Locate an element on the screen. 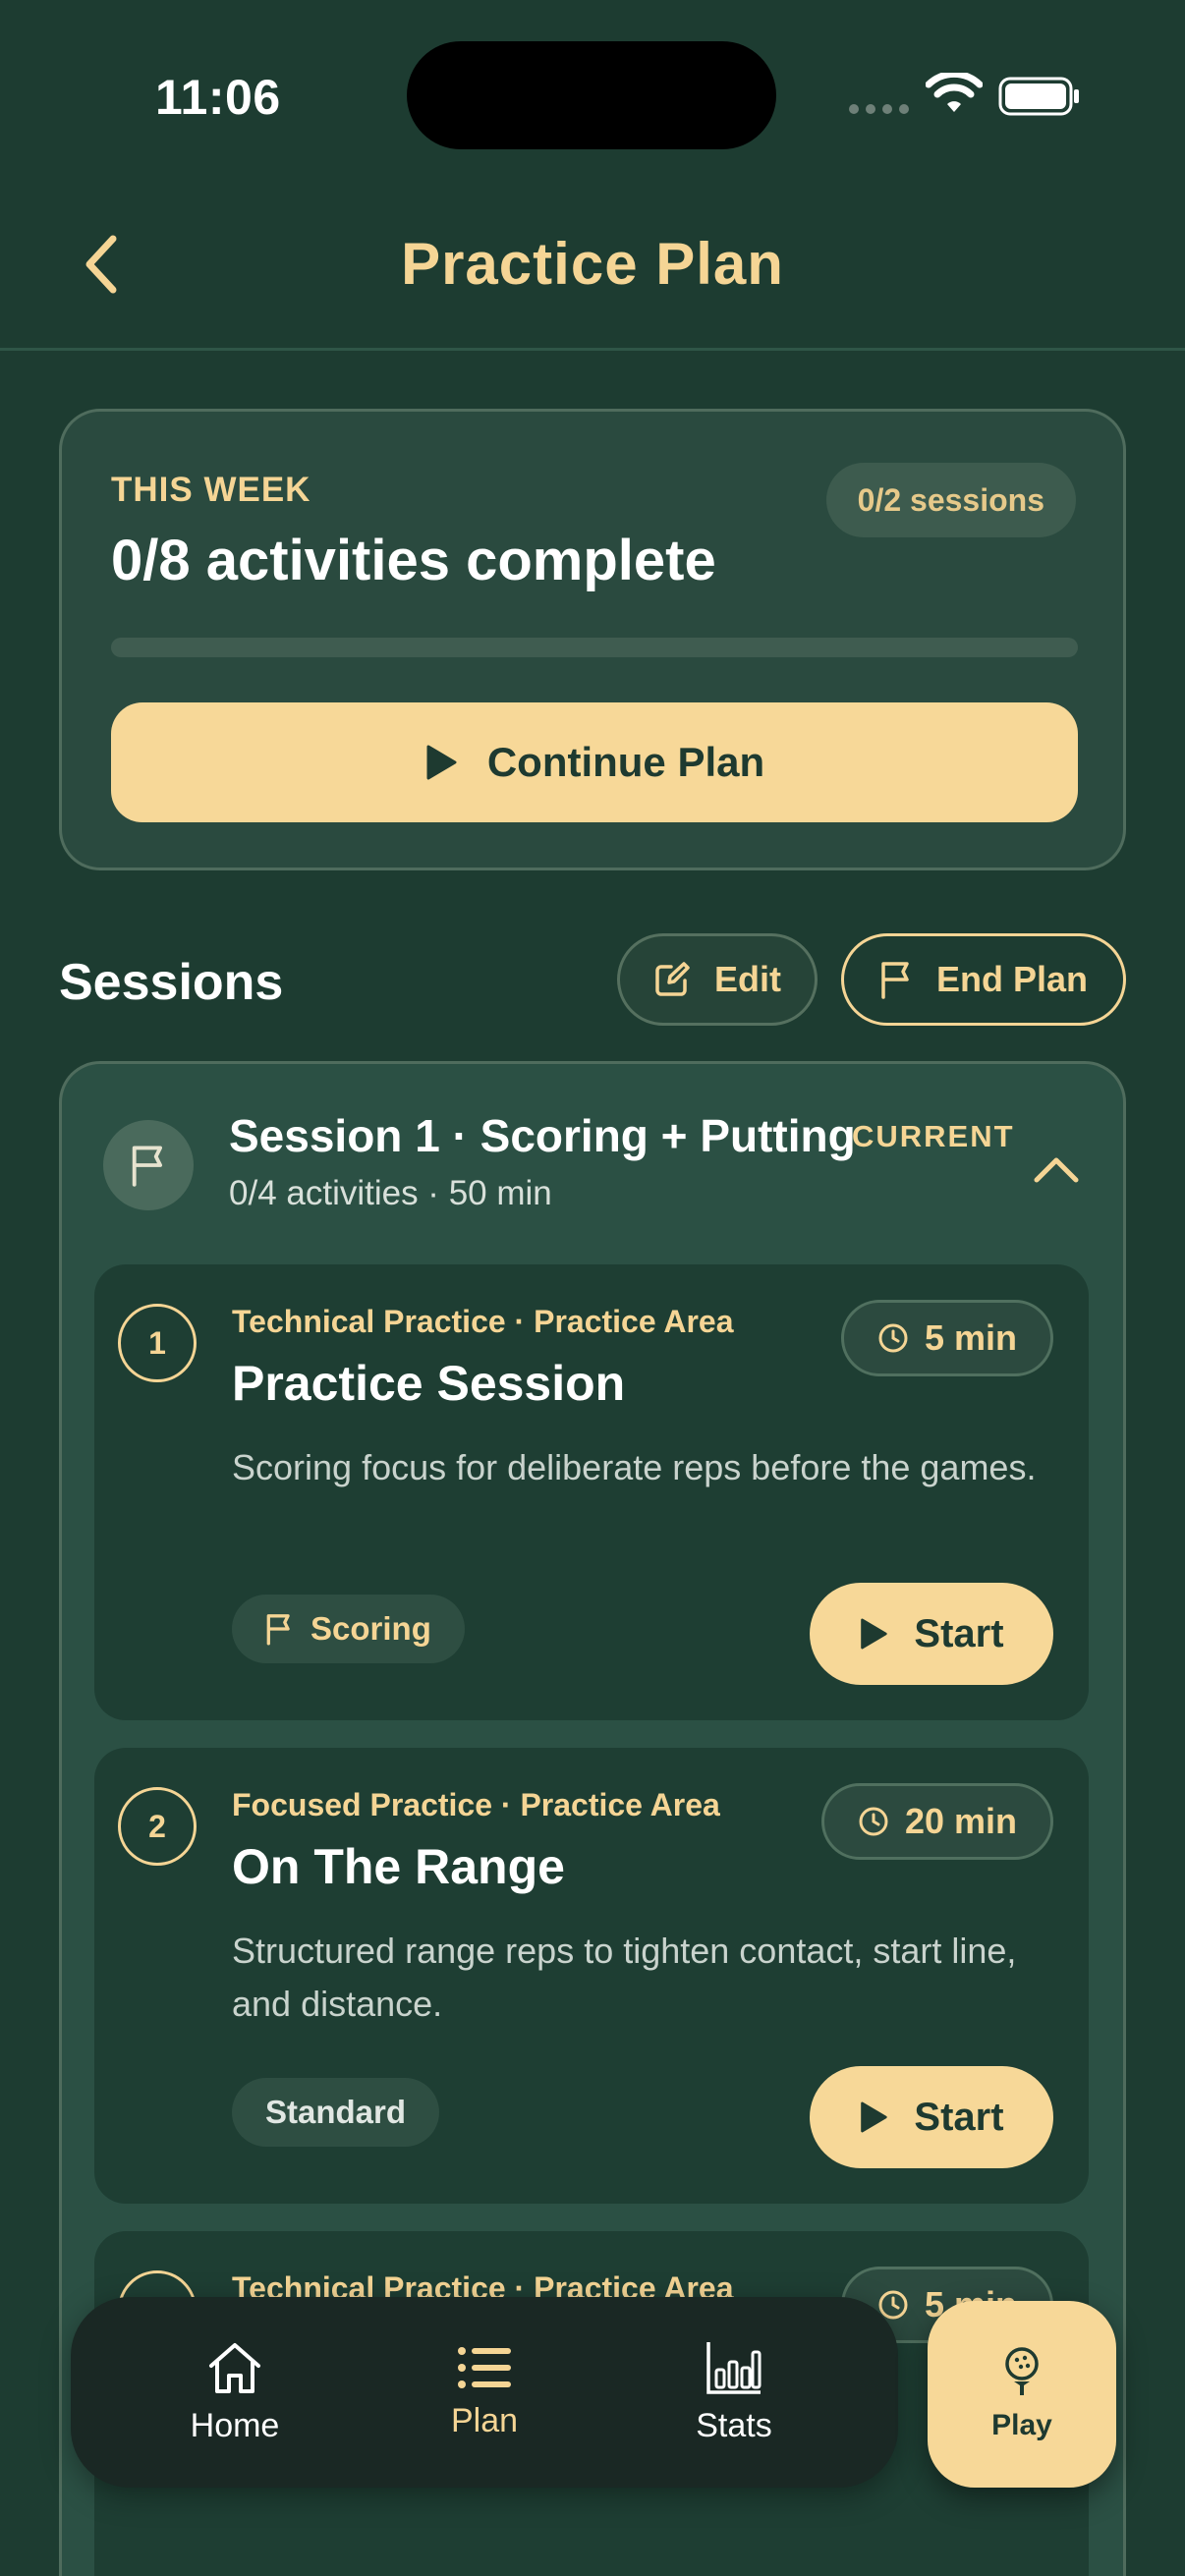 The height and width of the screenshot is (2576, 1185). activity-number: 1 is located at coordinates (157, 1343).